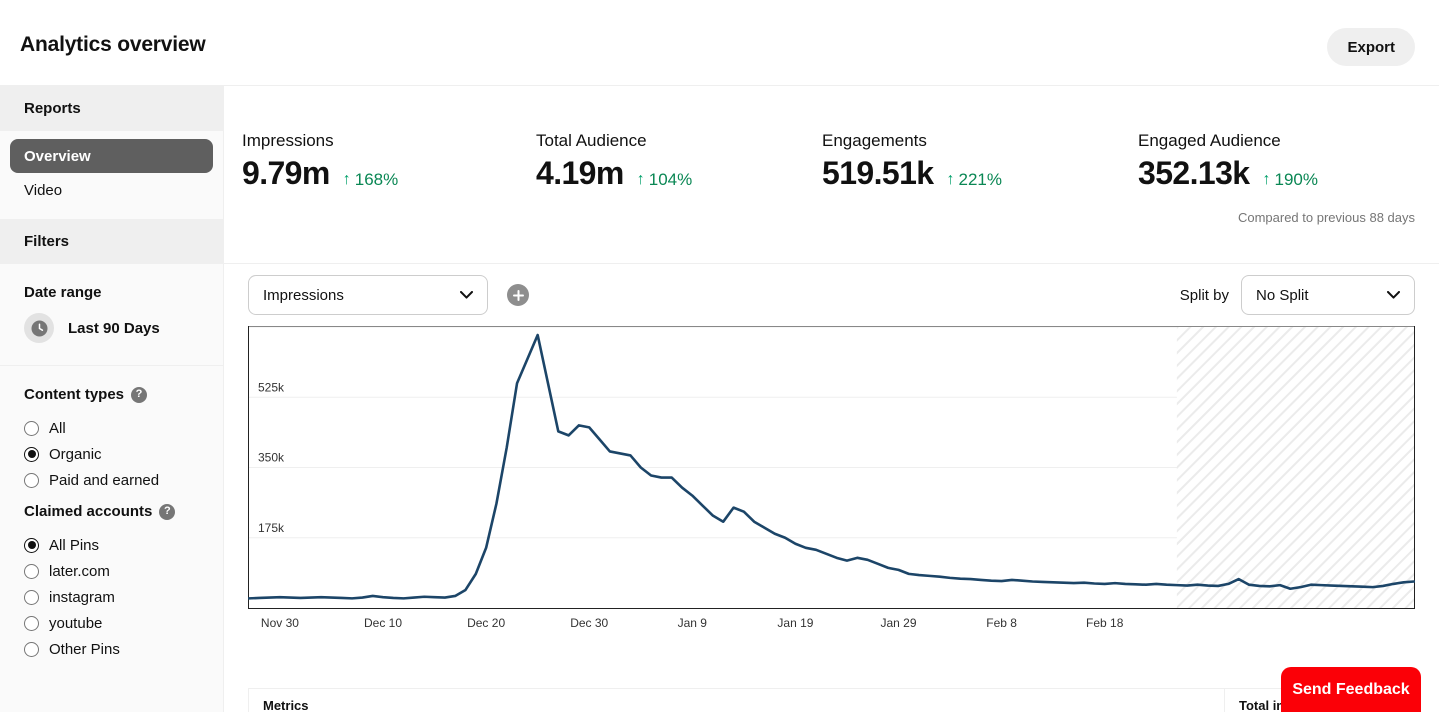 Image resolution: width=1439 pixels, height=712 pixels. What do you see at coordinates (795, 623) in the screenshot?
I see `chart-x-tick-label: Jan 19` at bounding box center [795, 623].